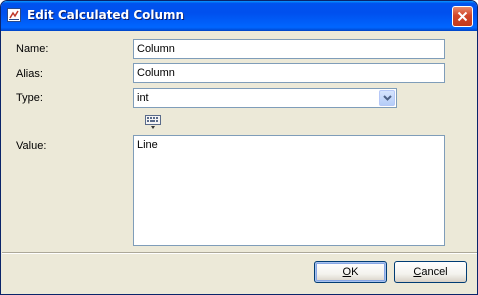  What do you see at coordinates (355, 272) in the screenshot?
I see `ok-label-rest: K` at bounding box center [355, 272].